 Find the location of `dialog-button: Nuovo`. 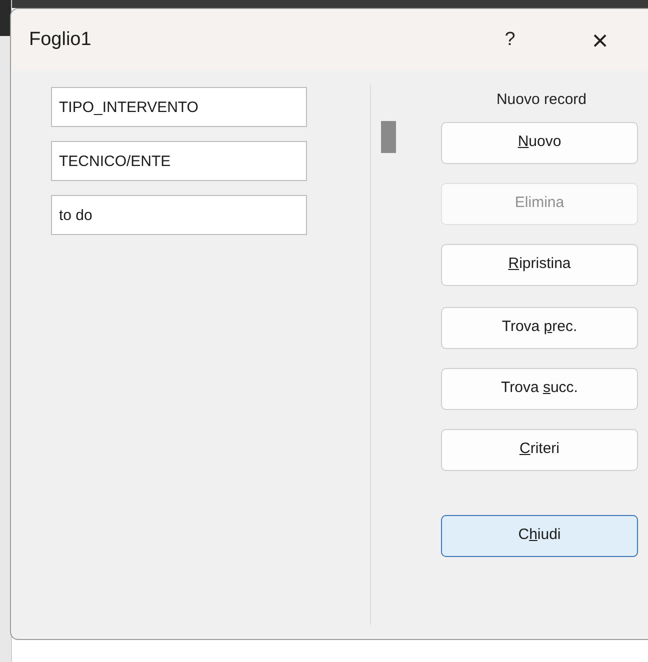

dialog-button: Nuovo is located at coordinates (539, 143).